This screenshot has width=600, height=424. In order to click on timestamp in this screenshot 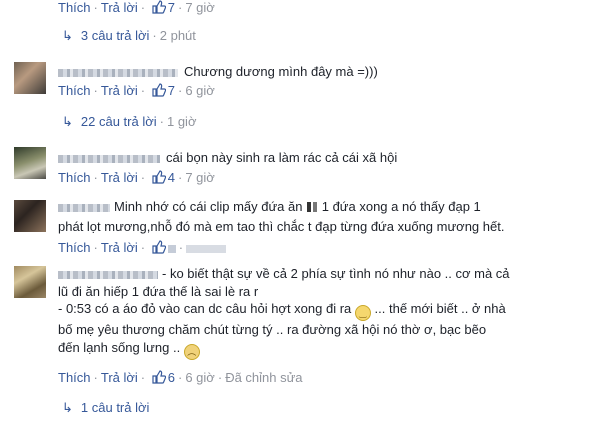, I will do `click(206, 248)`.